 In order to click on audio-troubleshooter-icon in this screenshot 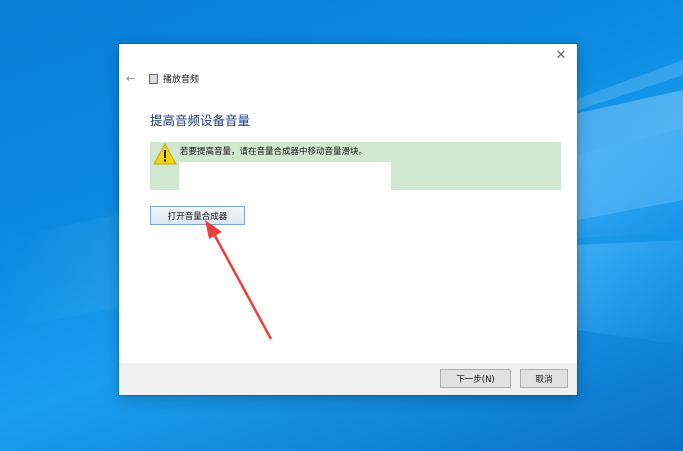, I will do `click(153, 78)`.